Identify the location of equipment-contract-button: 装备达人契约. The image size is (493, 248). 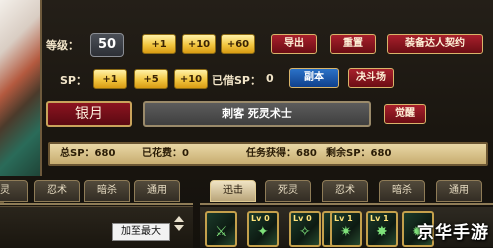
(435, 44).